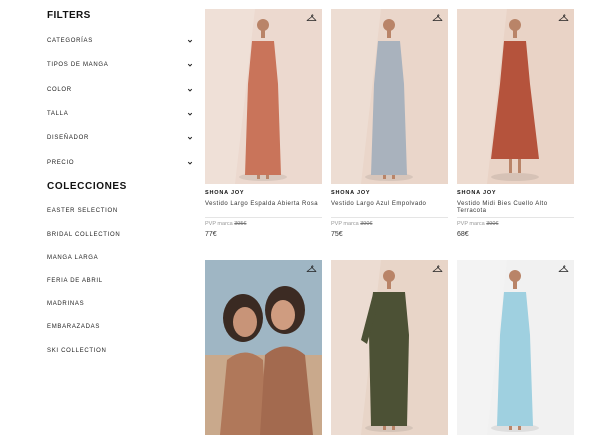  Describe the element at coordinates (515, 208) in the screenshot. I see `product-name: Vestido Midi Bies Cuello Alto Terracota` at that location.